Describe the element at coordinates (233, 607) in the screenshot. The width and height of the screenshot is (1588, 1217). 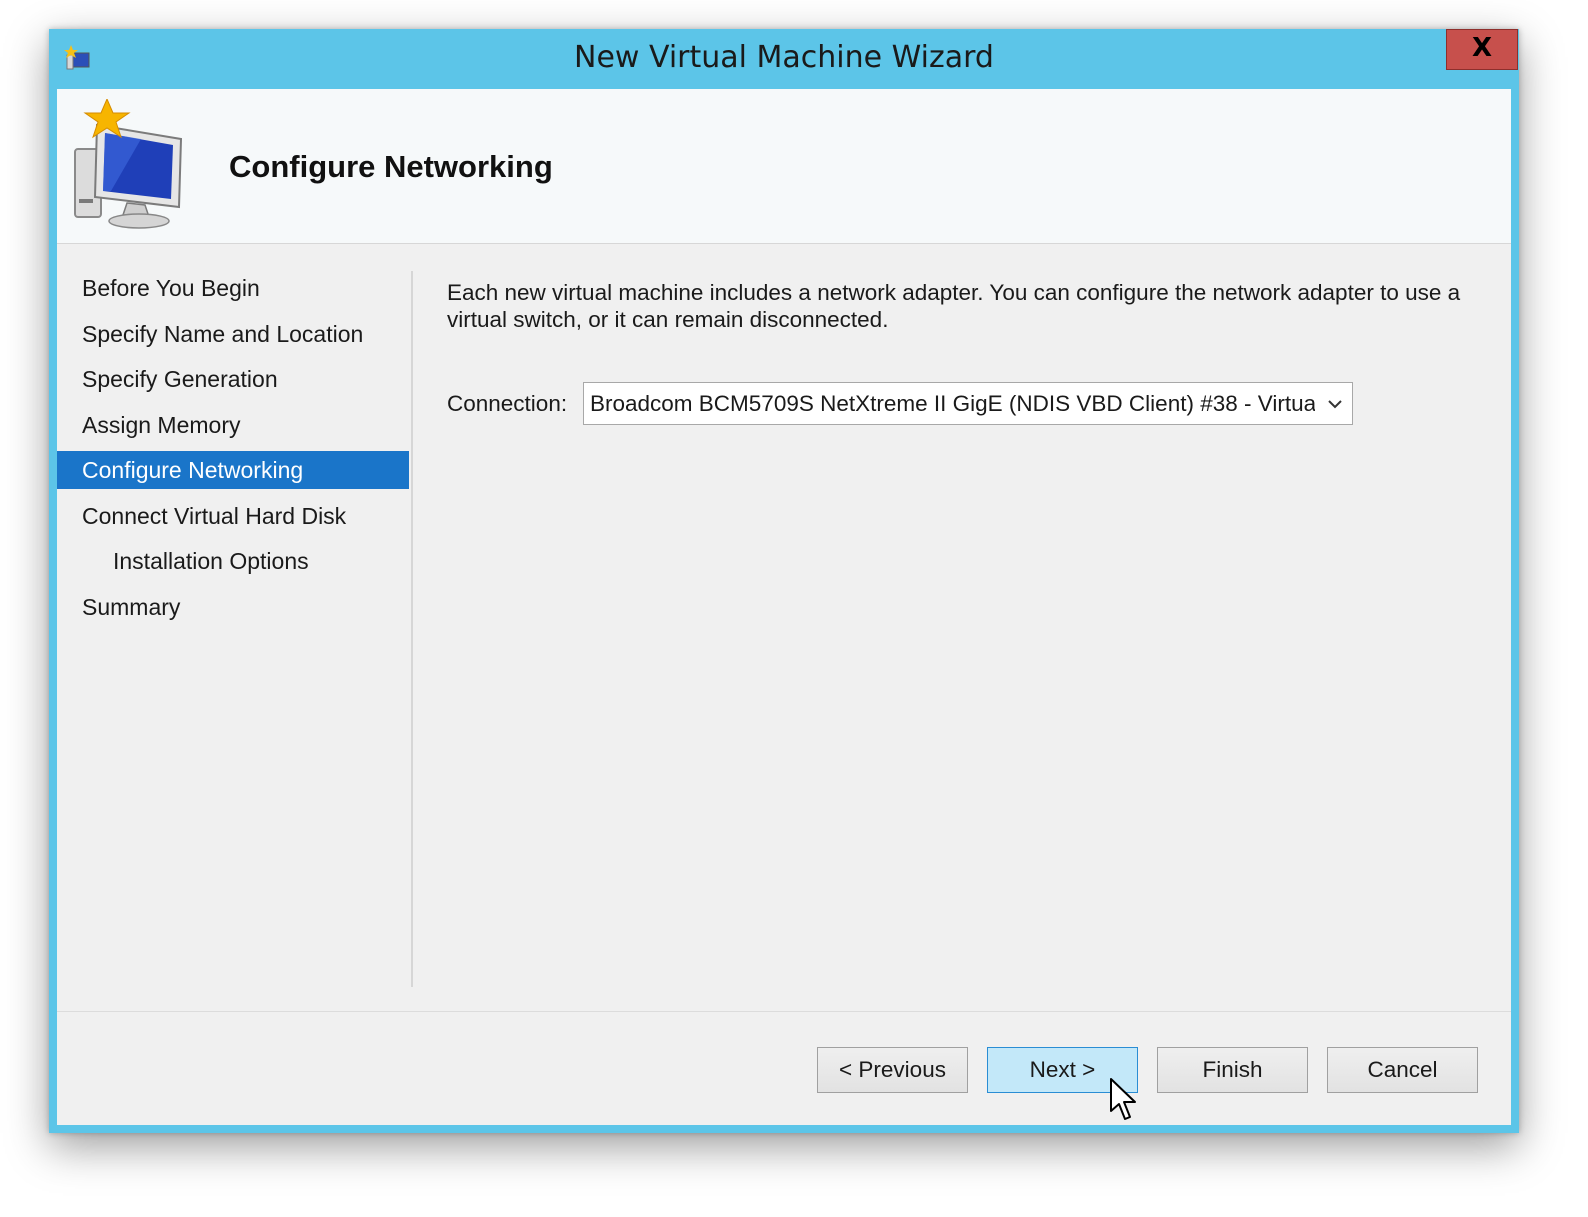
I see `nav-step-summary: Summary` at that location.